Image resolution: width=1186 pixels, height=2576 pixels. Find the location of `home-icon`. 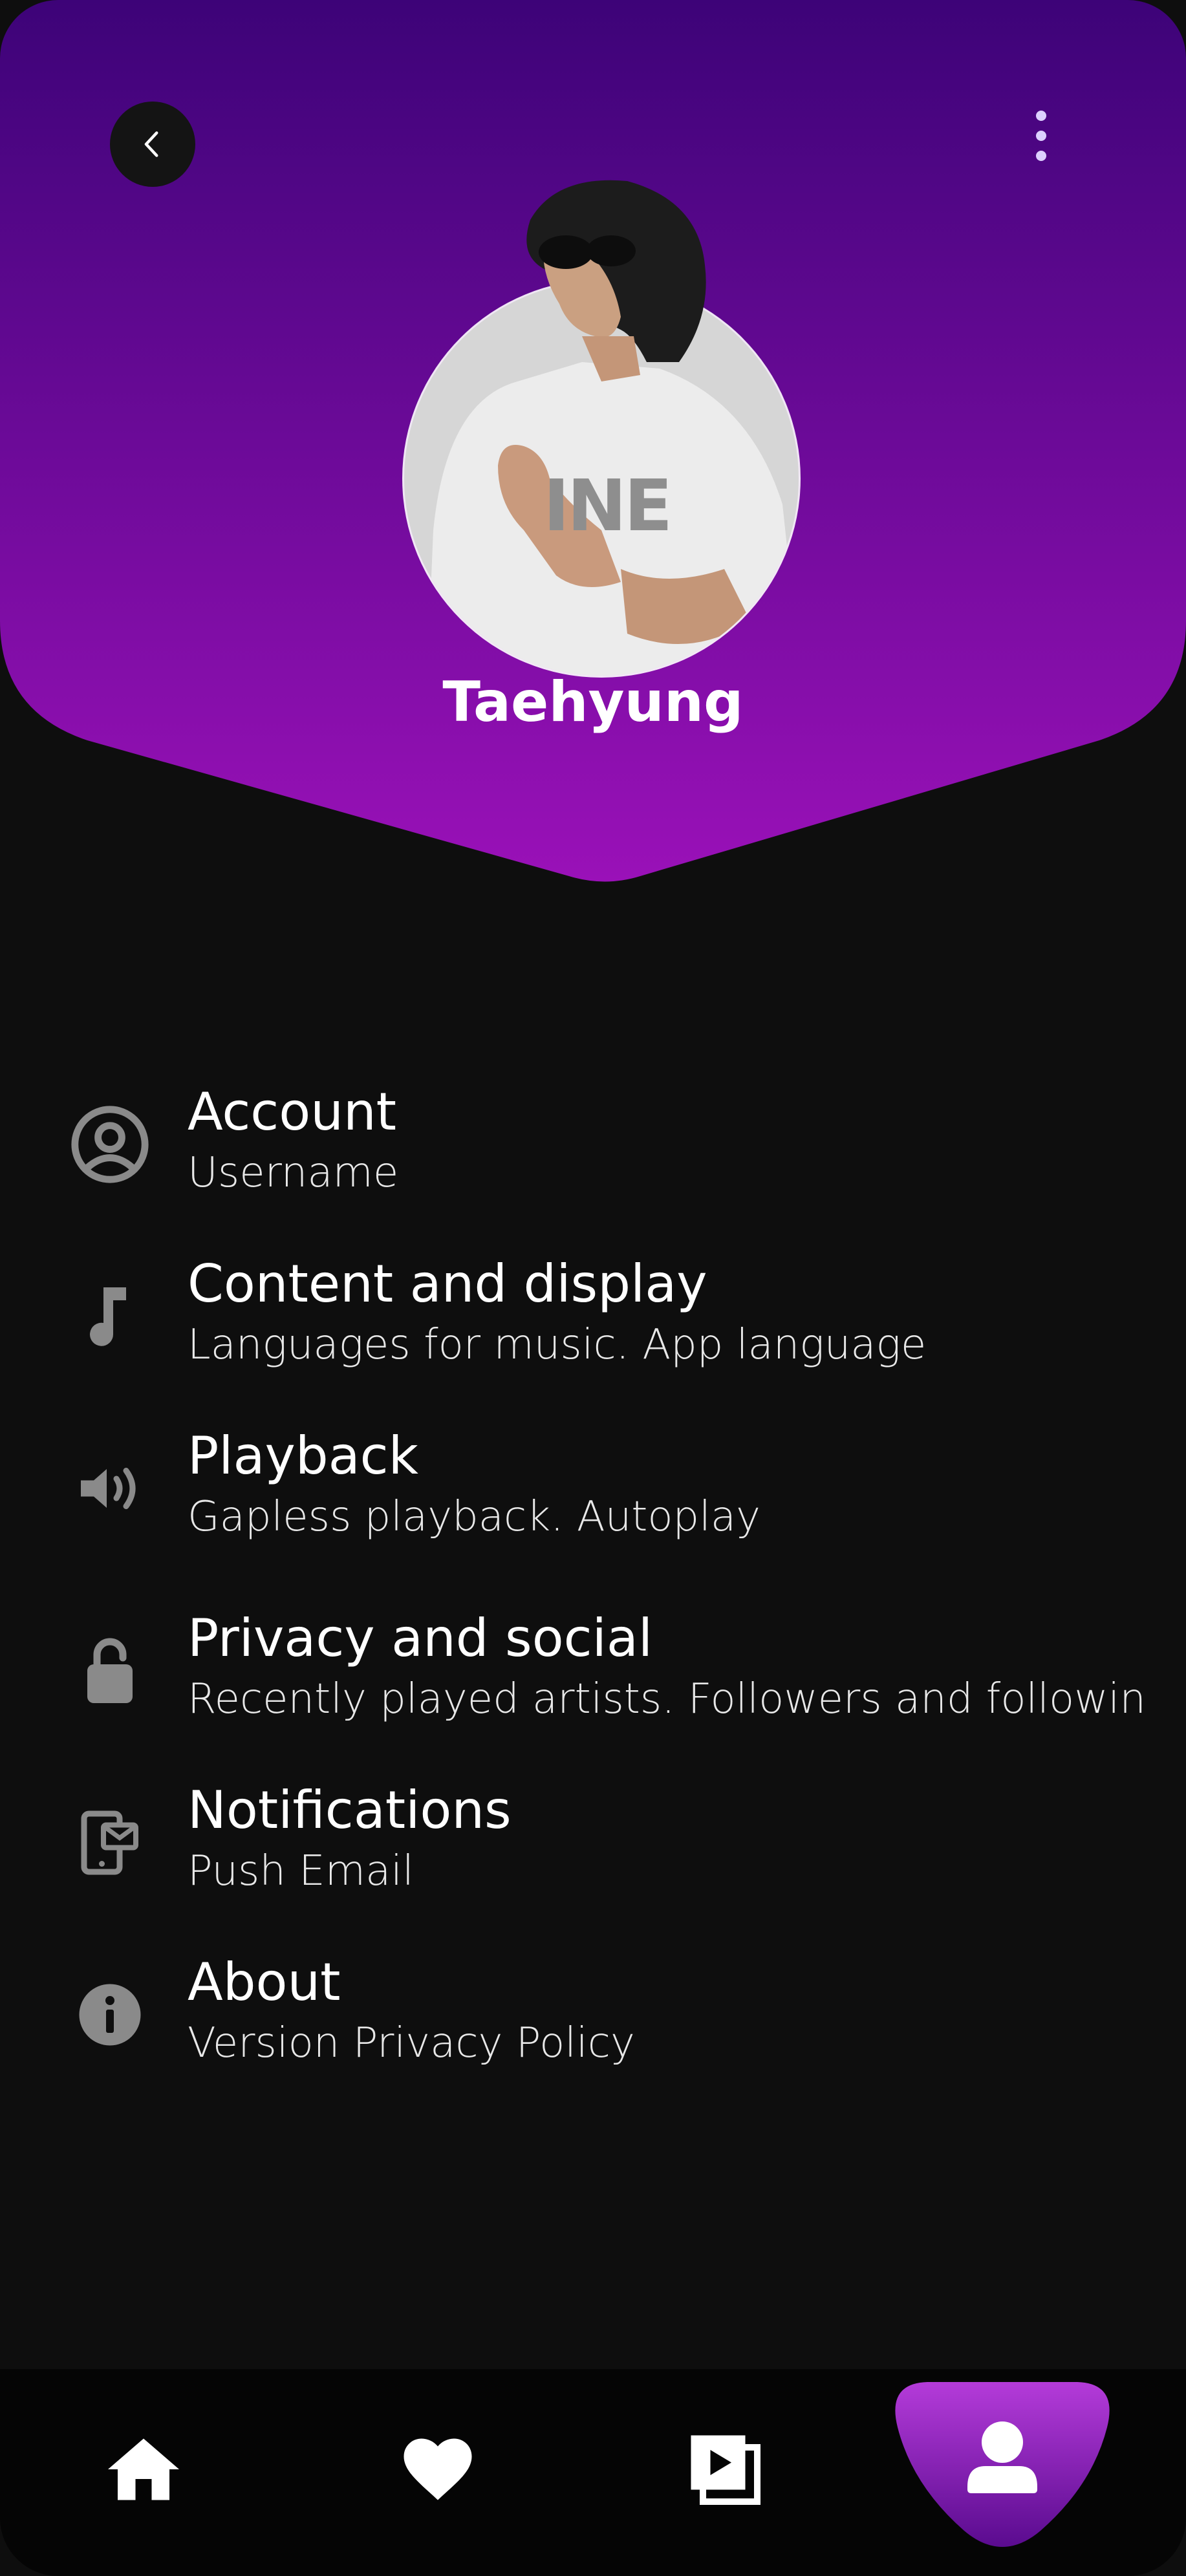

home-icon is located at coordinates (143, 2469).